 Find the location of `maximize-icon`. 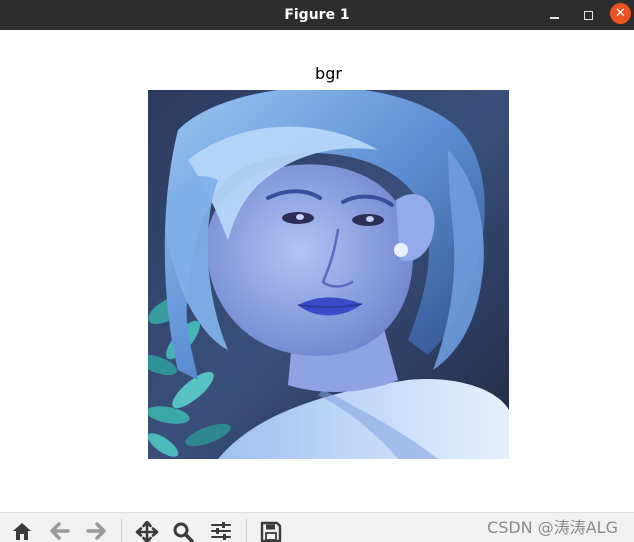

maximize-icon is located at coordinates (588, 15).